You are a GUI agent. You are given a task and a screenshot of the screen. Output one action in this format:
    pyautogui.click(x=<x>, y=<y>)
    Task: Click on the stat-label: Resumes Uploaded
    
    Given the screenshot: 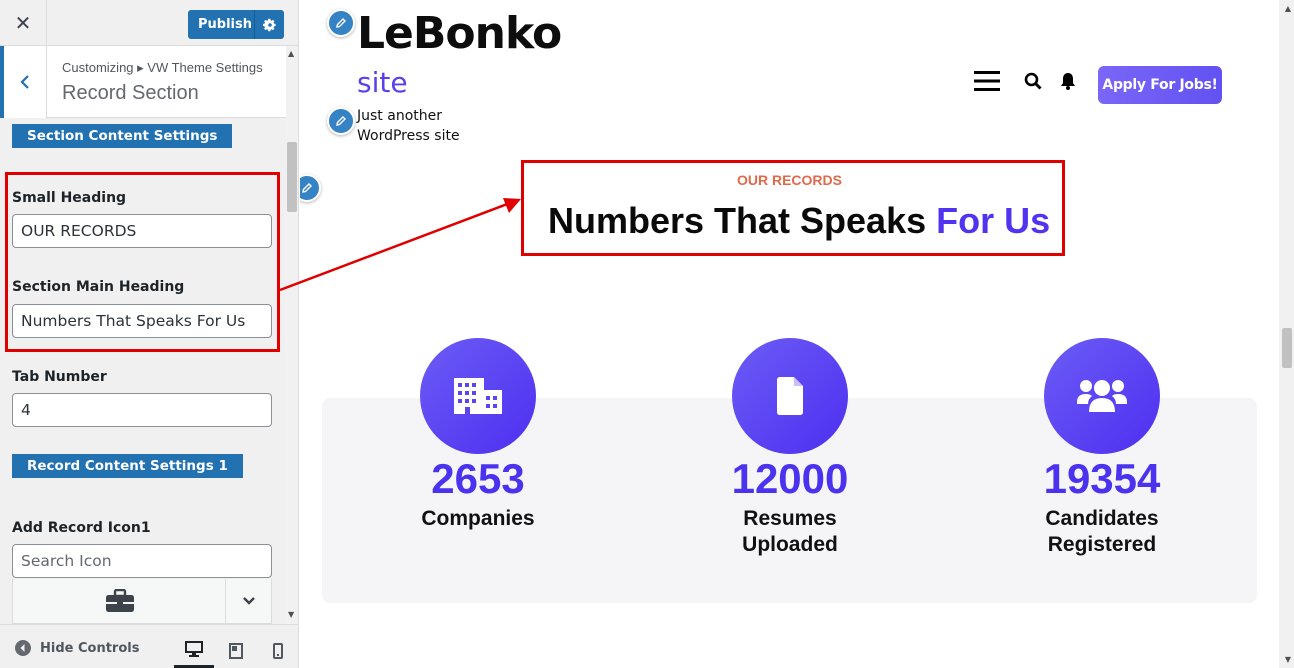 What is the action you would take?
    pyautogui.click(x=790, y=531)
    